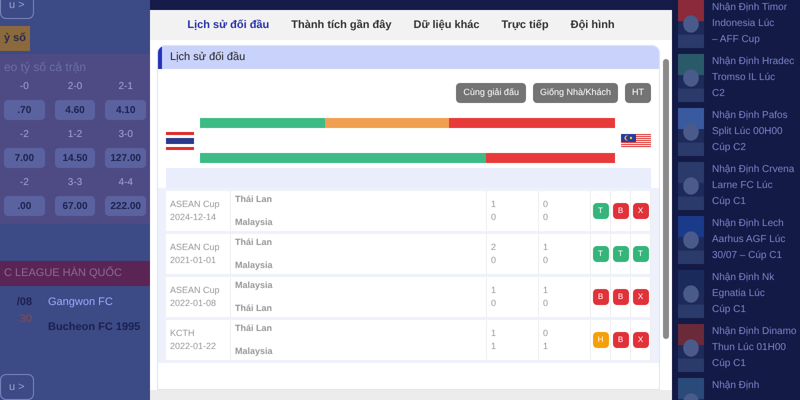 This screenshot has width=800, height=400. Describe the element at coordinates (75, 206) in the screenshot. I see `odds-button: 67.00` at that location.